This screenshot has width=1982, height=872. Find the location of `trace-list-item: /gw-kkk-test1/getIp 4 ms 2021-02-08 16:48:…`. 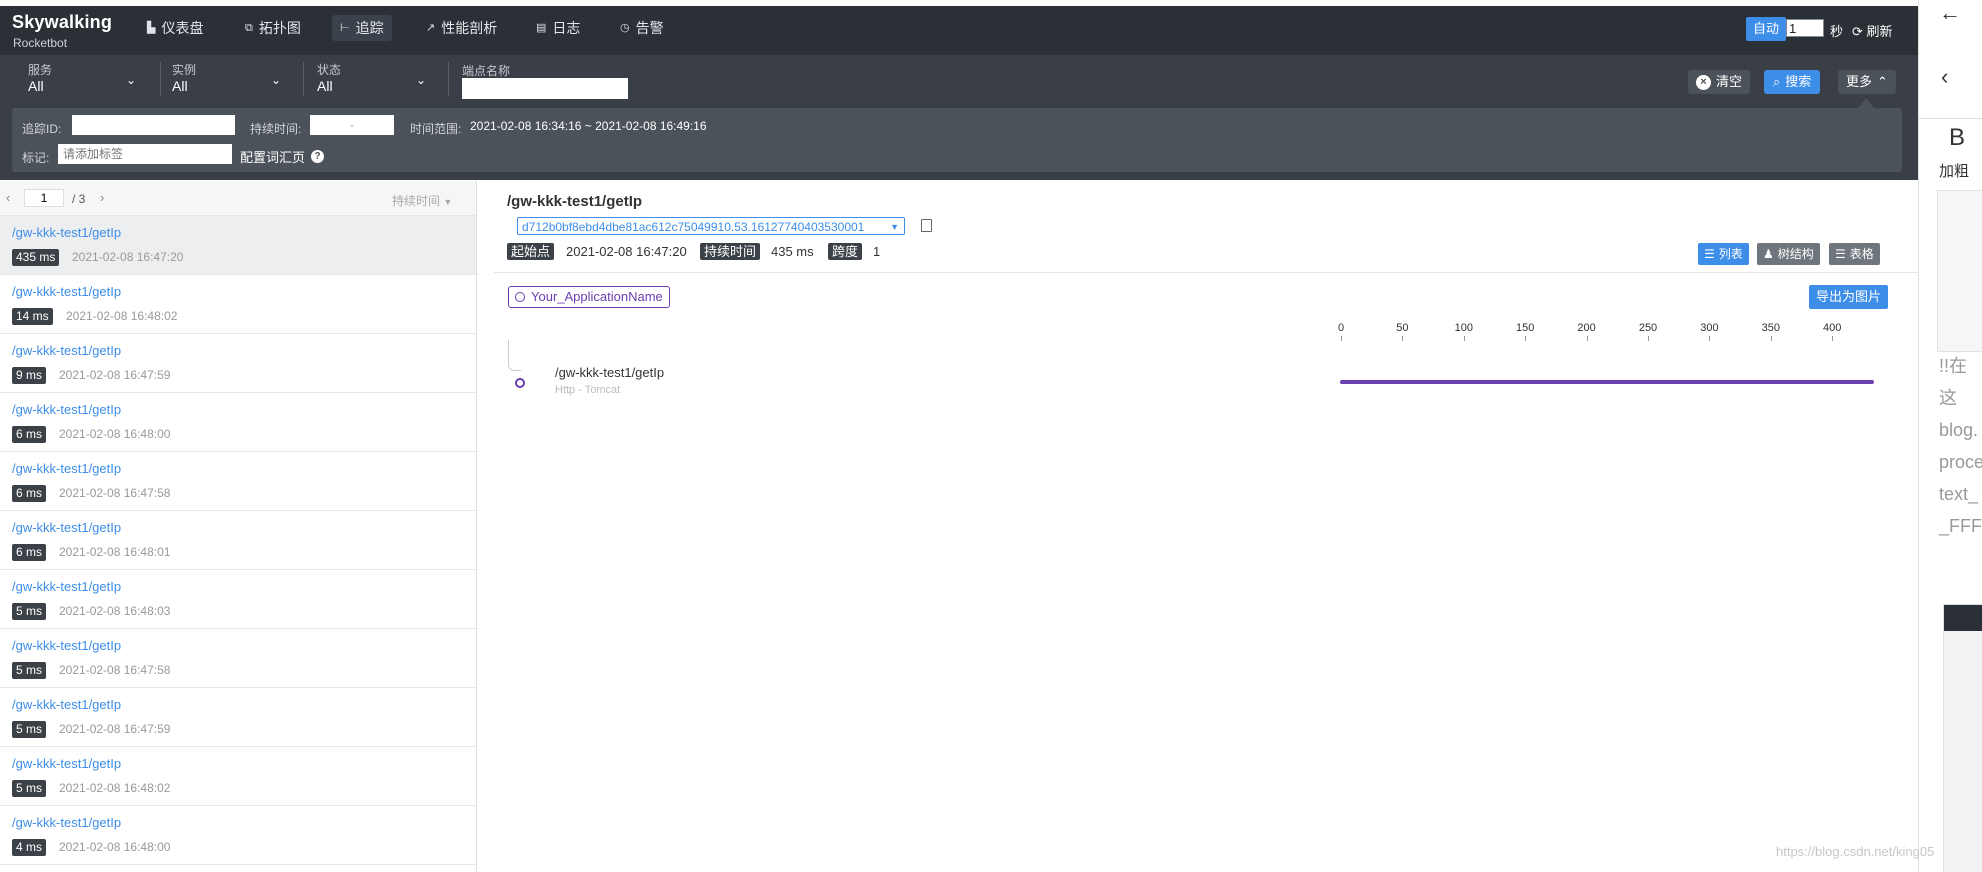

trace-list-item: /gw-kkk-test1/getIp 4 ms 2021-02-08 16:48:… is located at coordinates (238, 835).